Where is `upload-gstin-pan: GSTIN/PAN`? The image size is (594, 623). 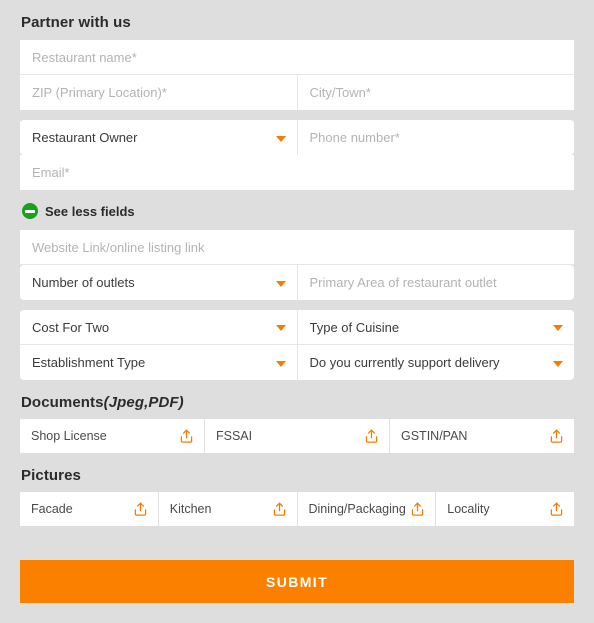 upload-gstin-pan: GSTIN/PAN is located at coordinates (481, 436).